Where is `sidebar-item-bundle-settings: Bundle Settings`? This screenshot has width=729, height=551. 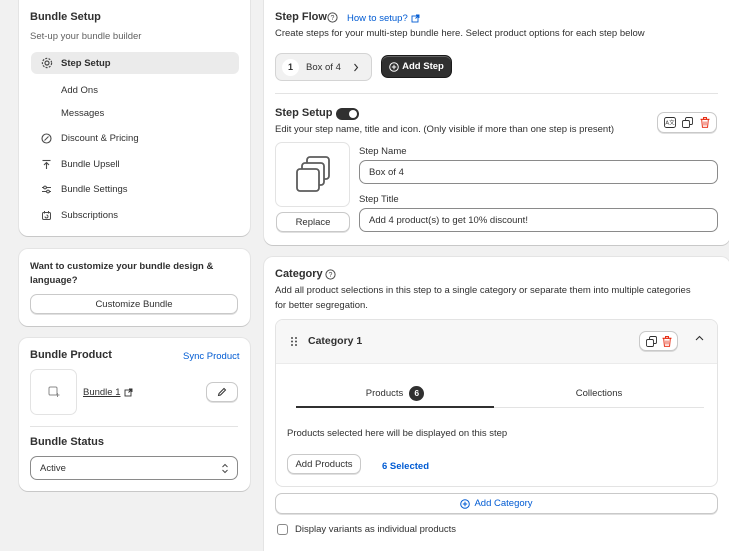 sidebar-item-bundle-settings: Bundle Settings is located at coordinates (135, 189).